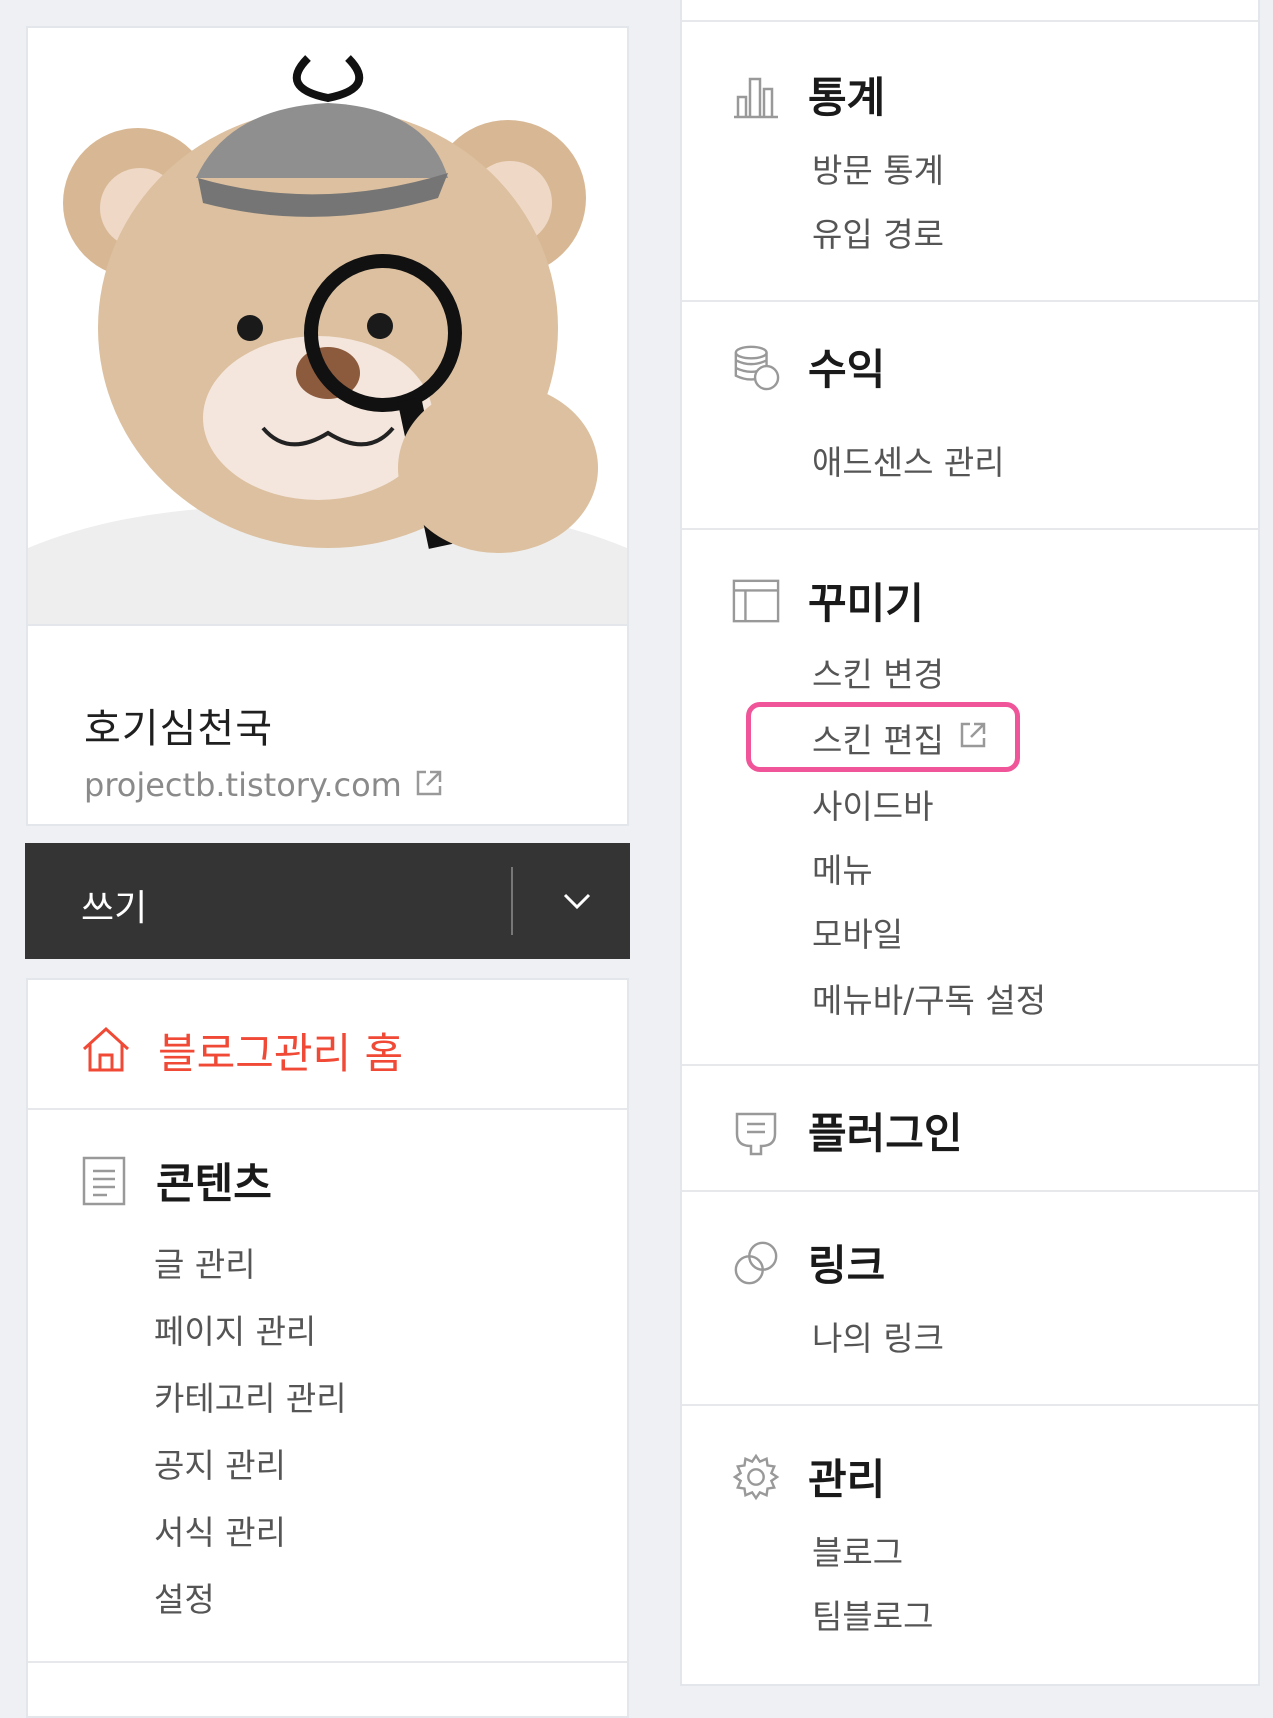 The image size is (1273, 1718). I want to click on section-manage-header: 관리, so click(808, 1476).